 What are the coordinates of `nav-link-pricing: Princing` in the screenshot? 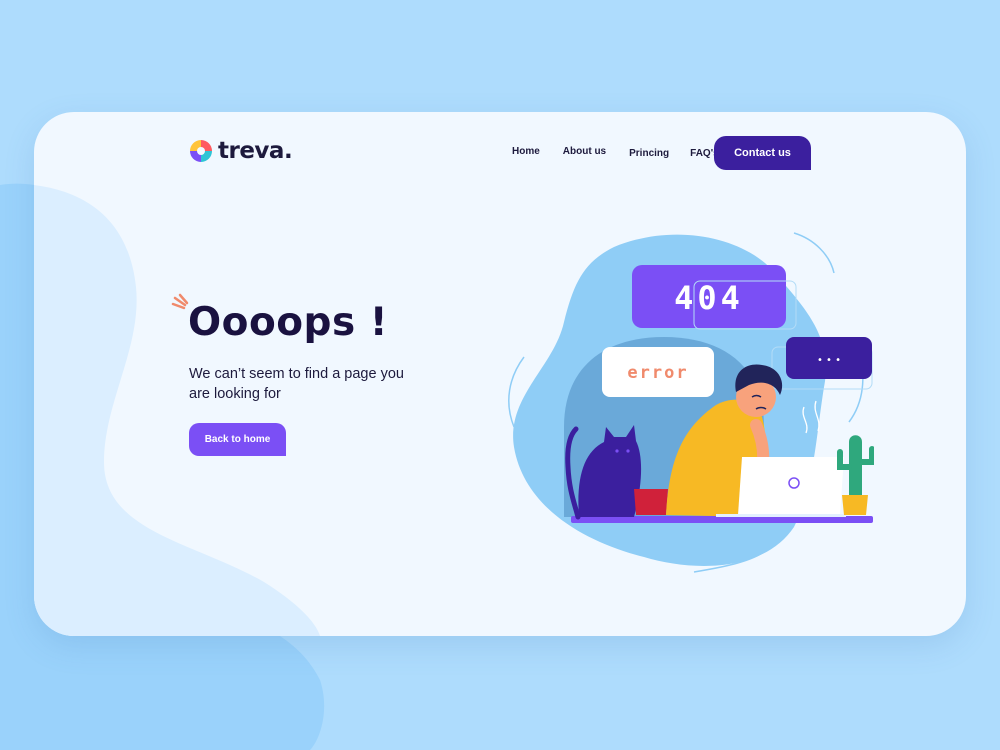 It's located at (649, 153).